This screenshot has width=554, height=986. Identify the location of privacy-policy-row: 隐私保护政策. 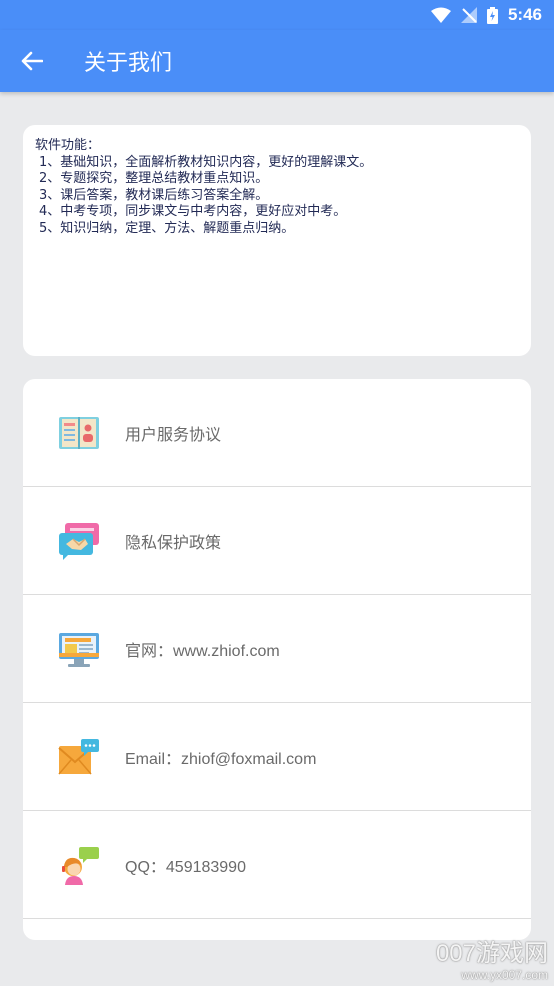
(277, 541).